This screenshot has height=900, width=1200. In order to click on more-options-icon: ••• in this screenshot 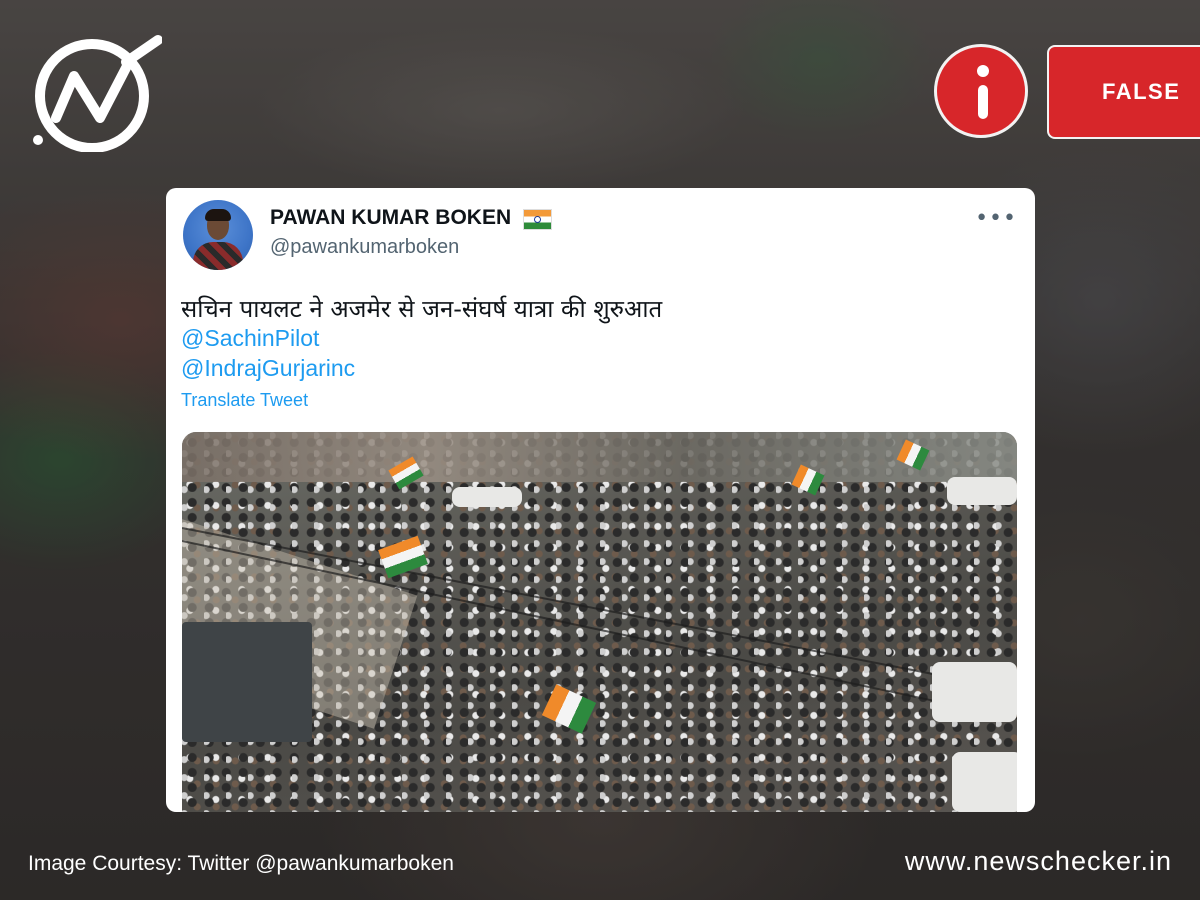, I will do `click(996, 218)`.